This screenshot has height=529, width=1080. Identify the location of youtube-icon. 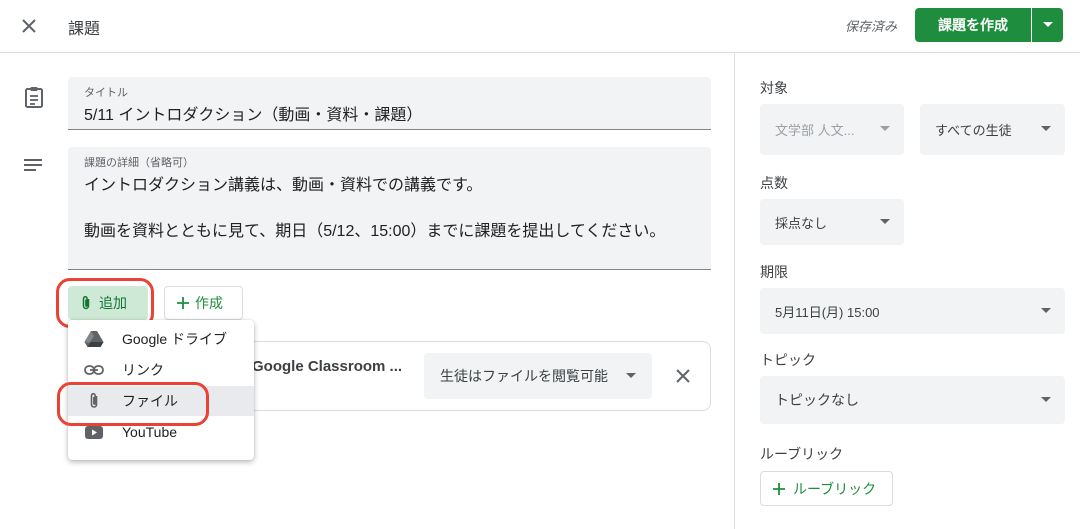
(94, 432).